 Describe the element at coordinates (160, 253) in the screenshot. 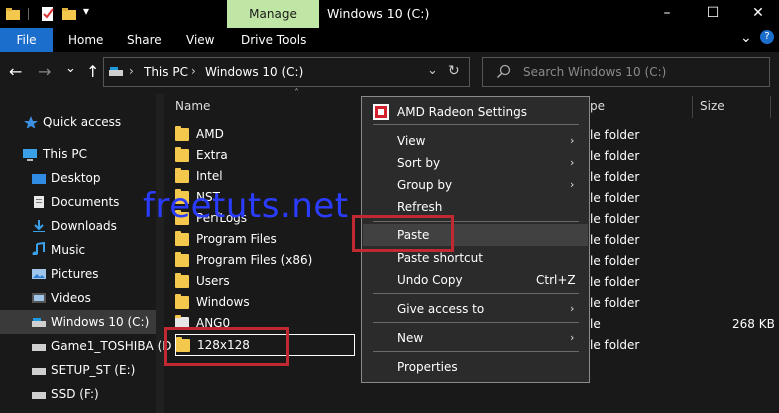

I see `scrollbar` at that location.